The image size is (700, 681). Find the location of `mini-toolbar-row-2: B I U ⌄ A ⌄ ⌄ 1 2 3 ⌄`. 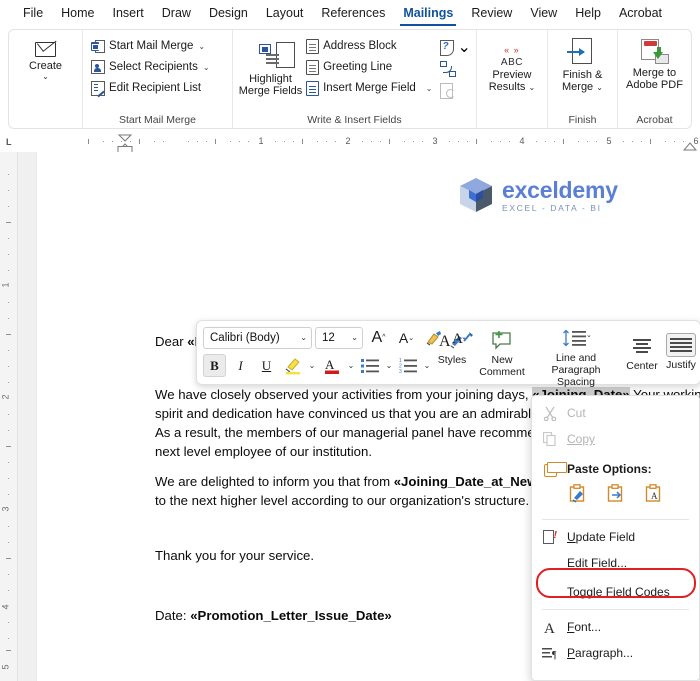

mini-toolbar-row-2: B I U ⌄ A ⌄ ⌄ 1 2 3 ⌄ is located at coordinates (317, 365).